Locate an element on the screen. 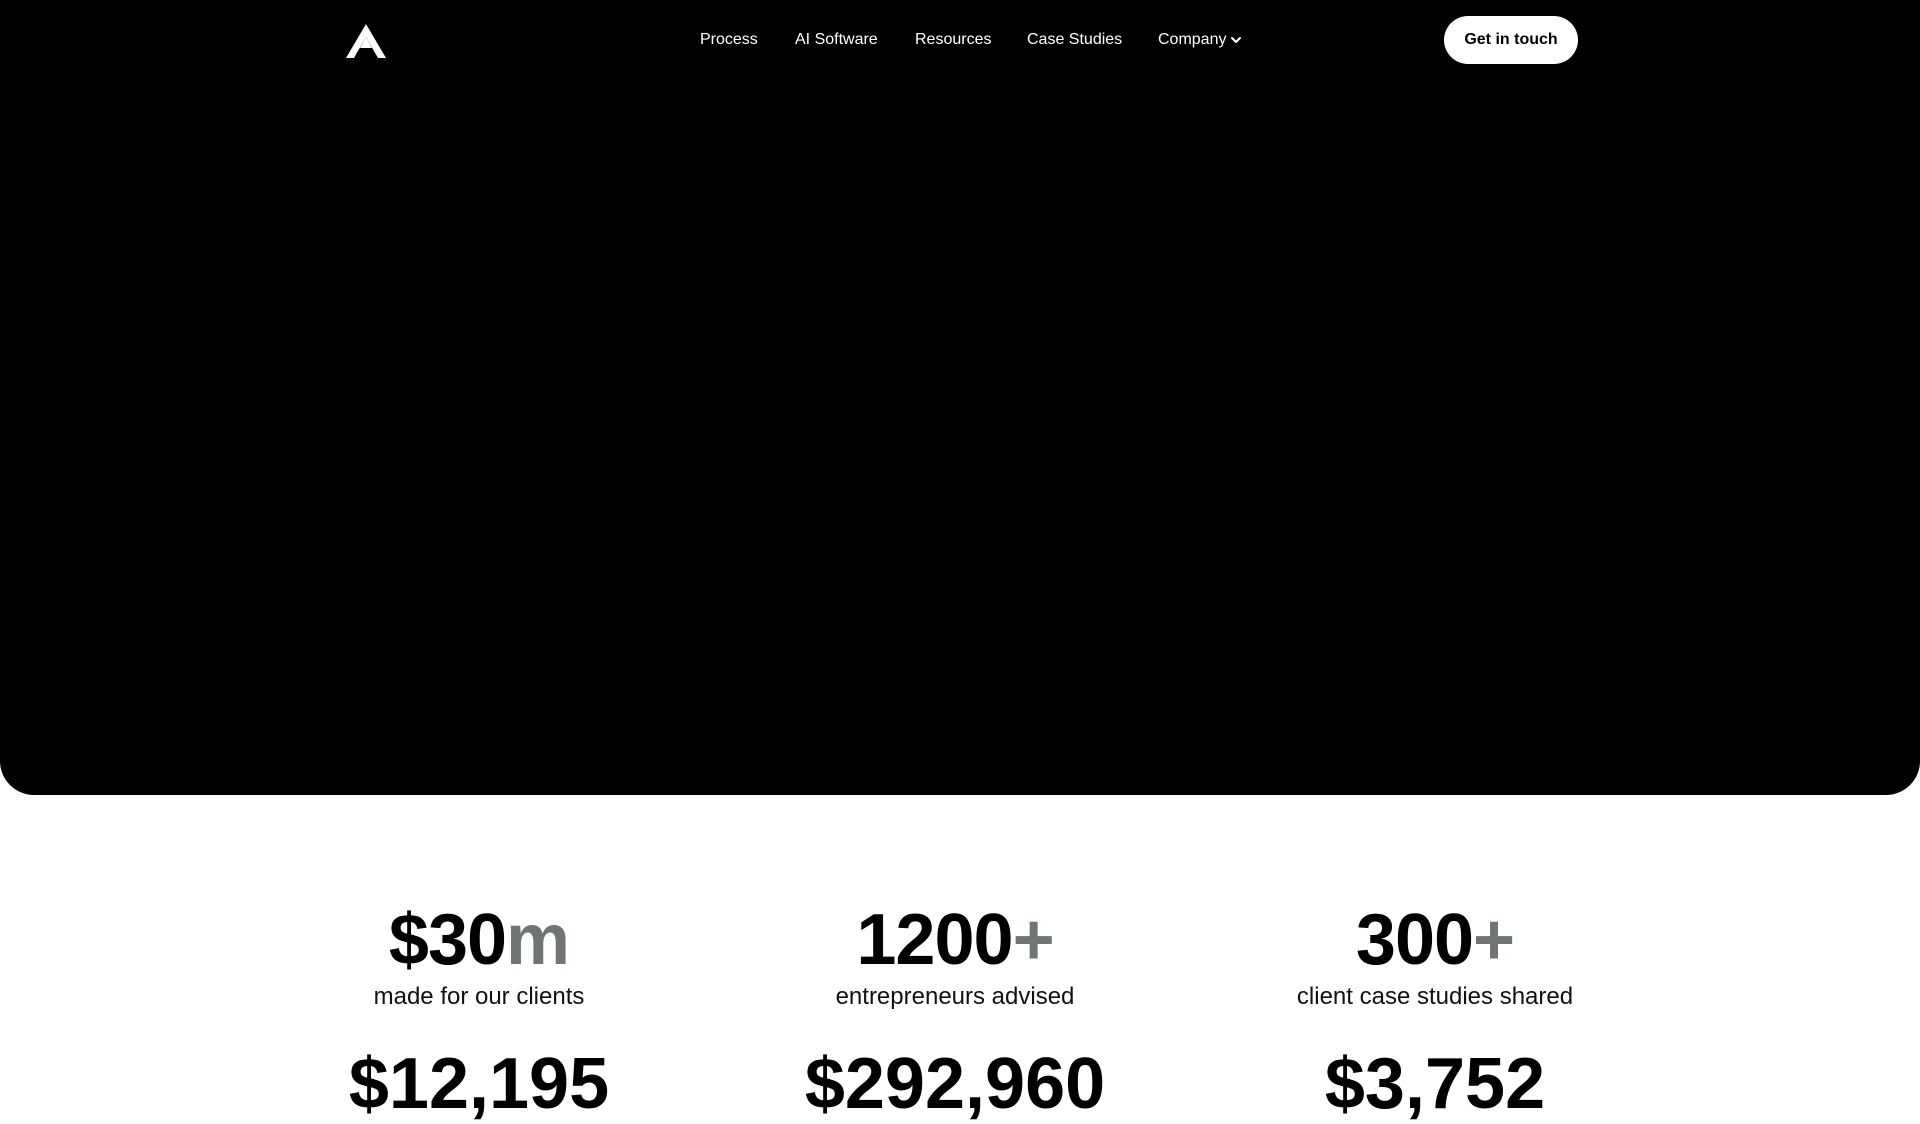 Image resolution: width=1920 pixels, height=1124 pixels. stat-value-cut-off: $3,752 is located at coordinates (1435, 1084).